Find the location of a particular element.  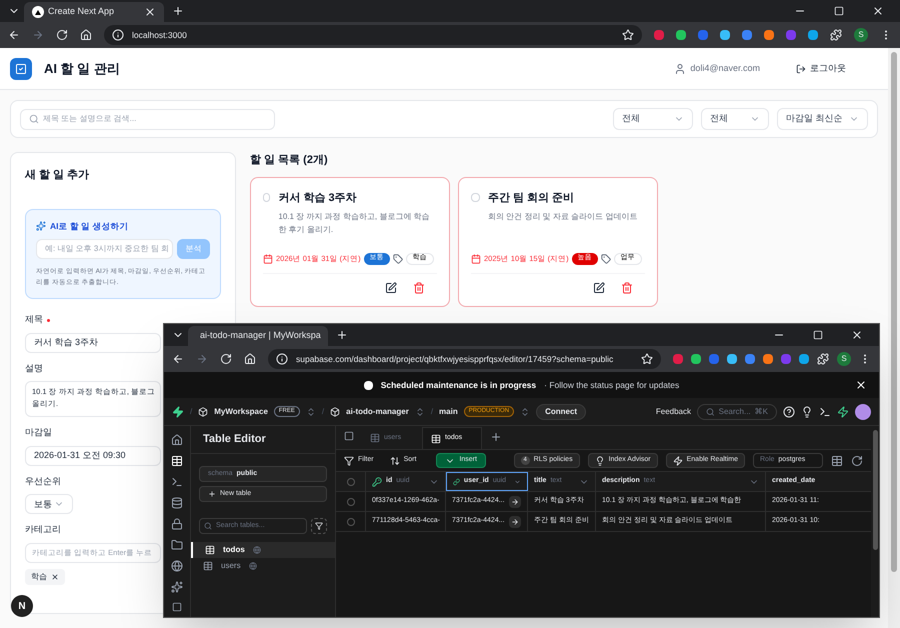

filter-select: 마감일 최신순 is located at coordinates (822, 119).